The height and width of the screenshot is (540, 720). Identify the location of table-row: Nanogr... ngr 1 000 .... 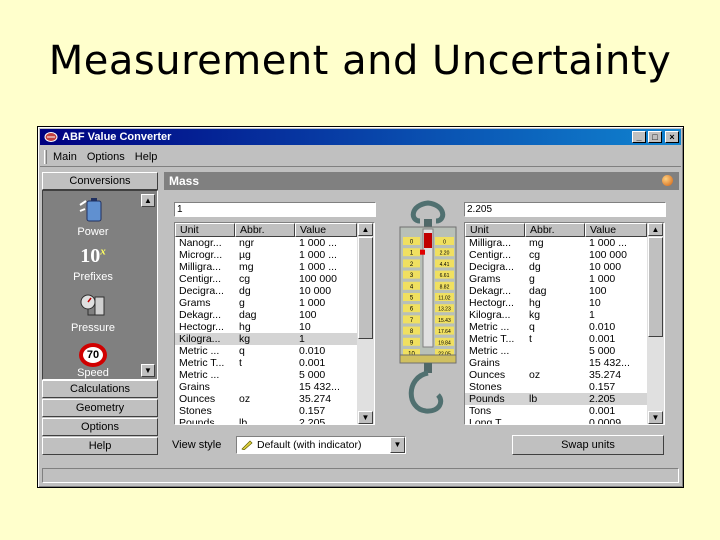
(274, 243).